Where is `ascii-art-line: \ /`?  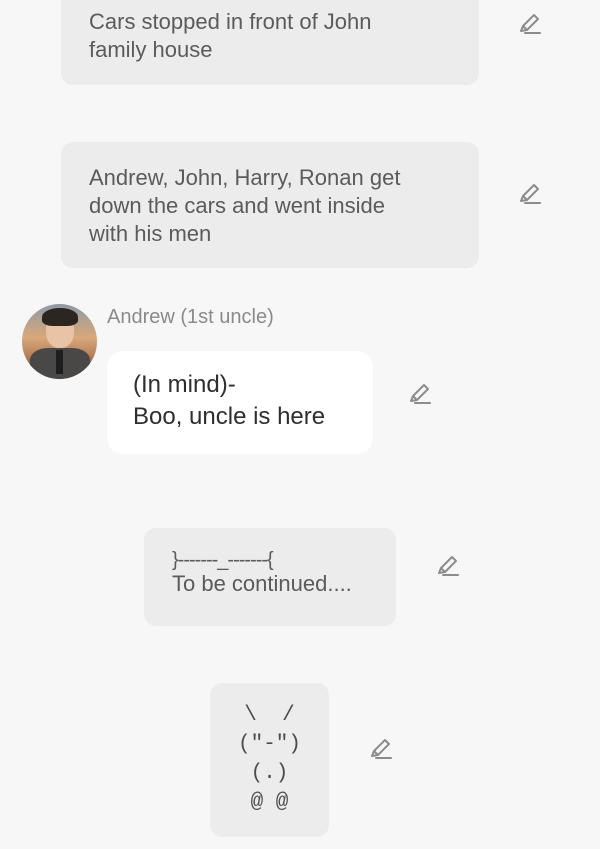
ascii-art-line: \ / is located at coordinates (269, 715).